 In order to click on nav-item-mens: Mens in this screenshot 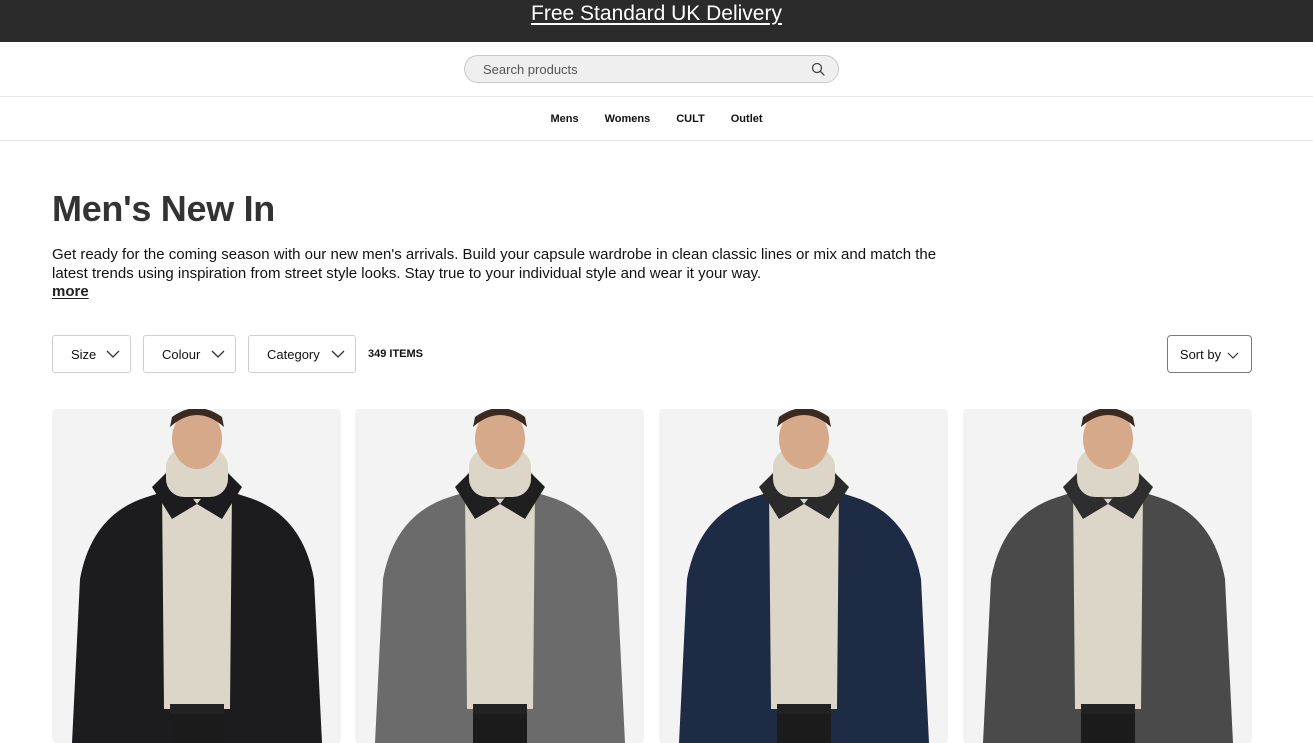, I will do `click(564, 119)`.